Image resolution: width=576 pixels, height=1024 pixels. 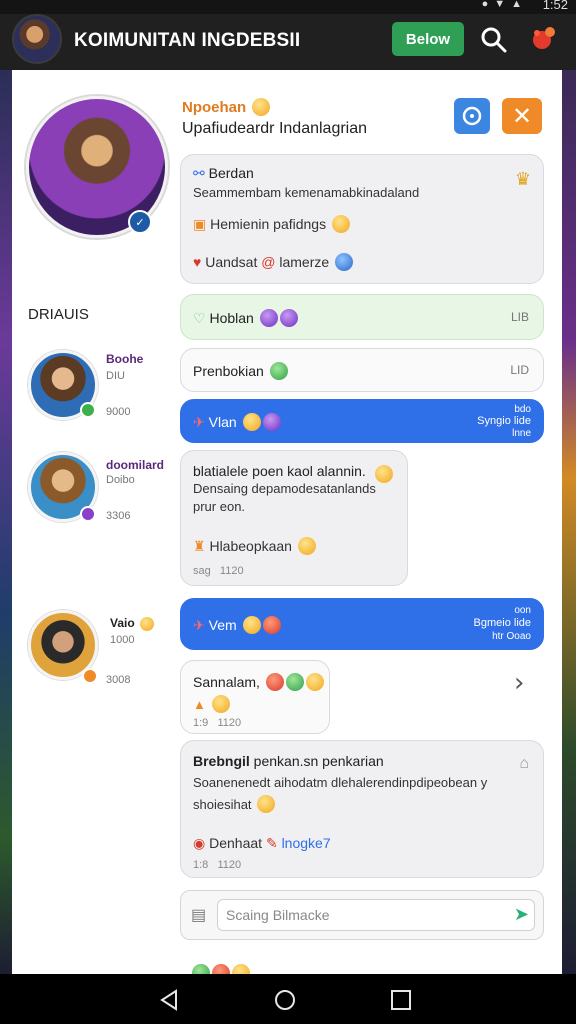 What do you see at coordinates (428, 39) in the screenshot?
I see `follow-button: Below` at bounding box center [428, 39].